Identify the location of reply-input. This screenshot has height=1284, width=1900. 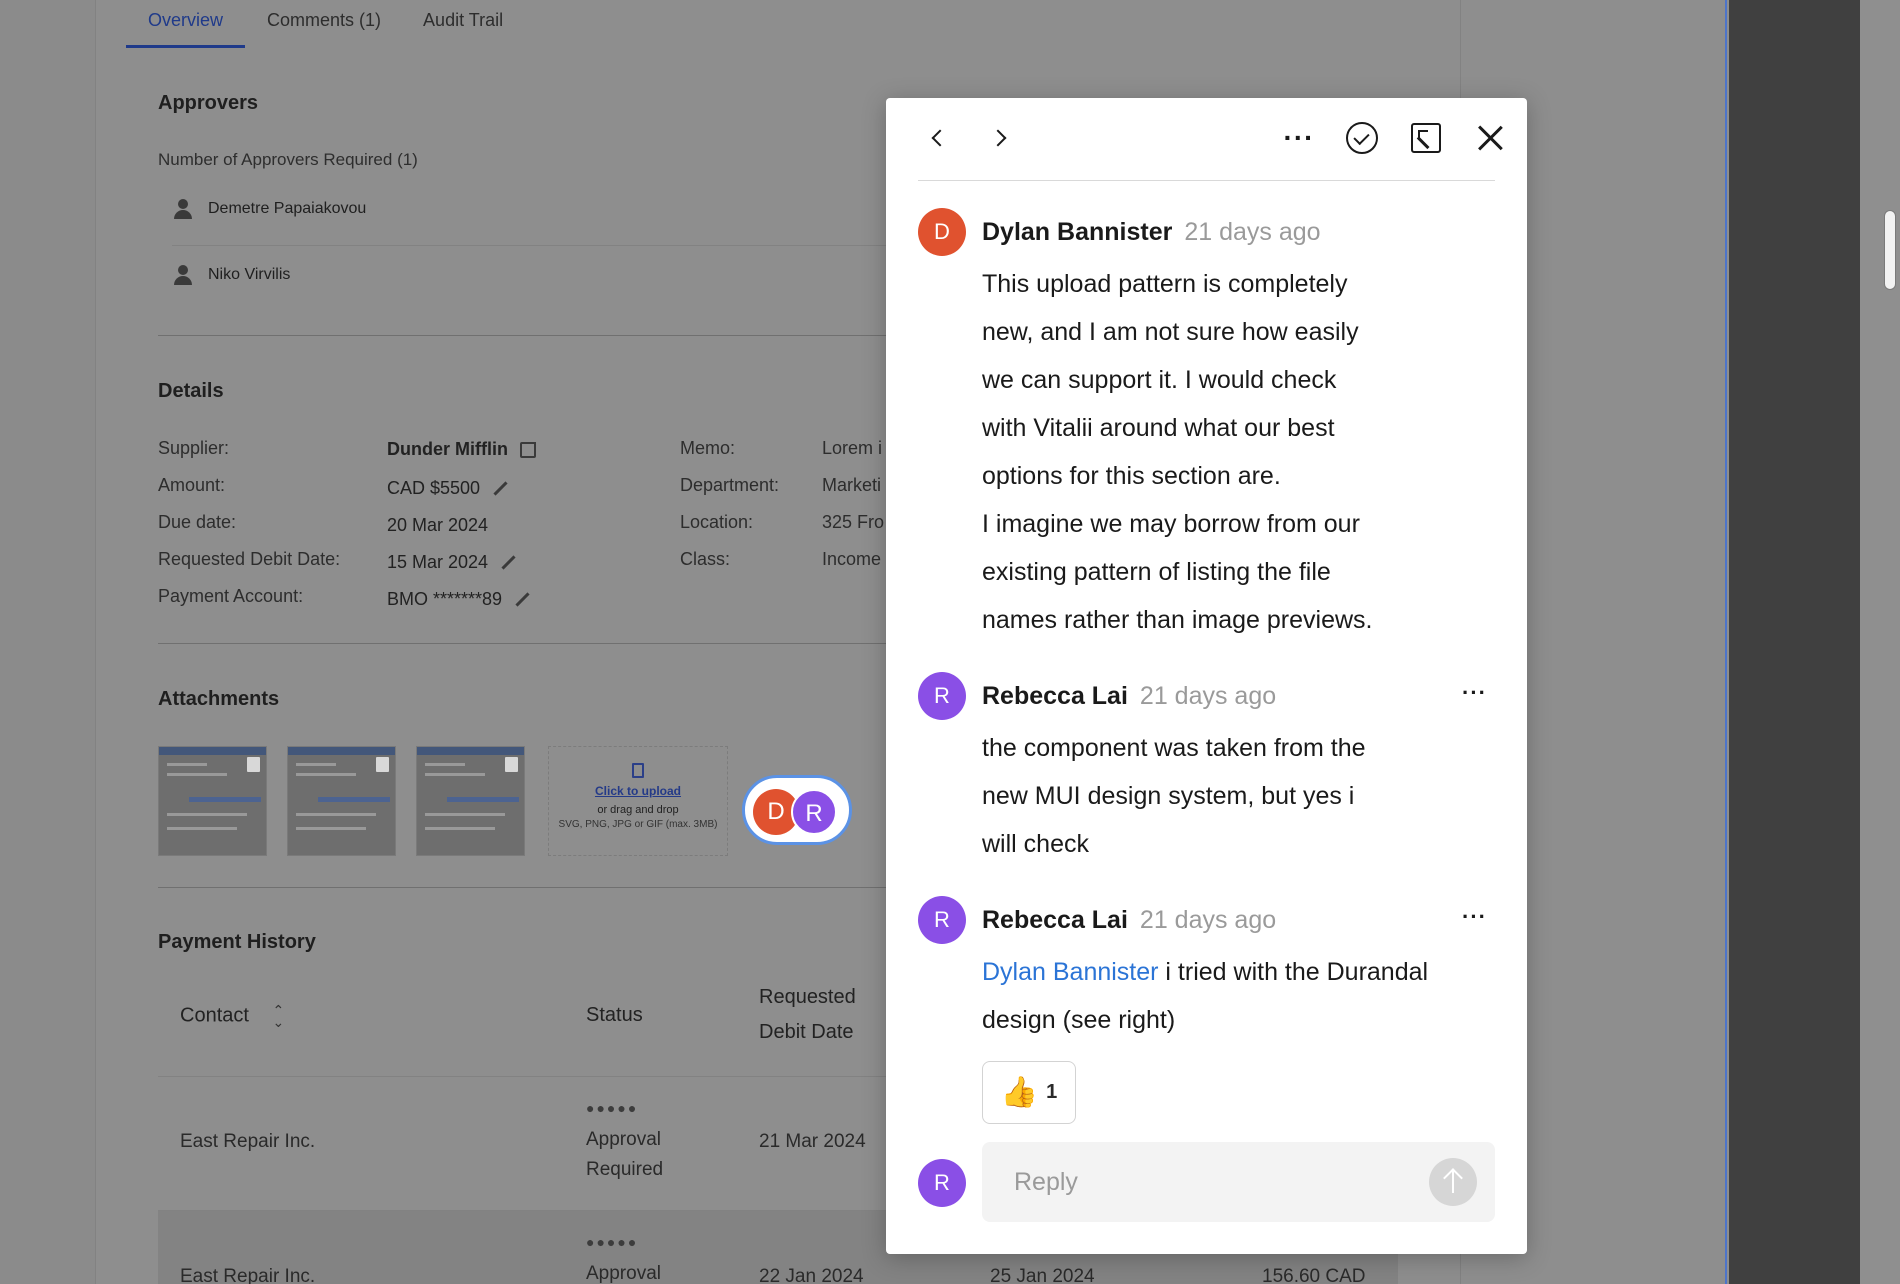
(1238, 1182).